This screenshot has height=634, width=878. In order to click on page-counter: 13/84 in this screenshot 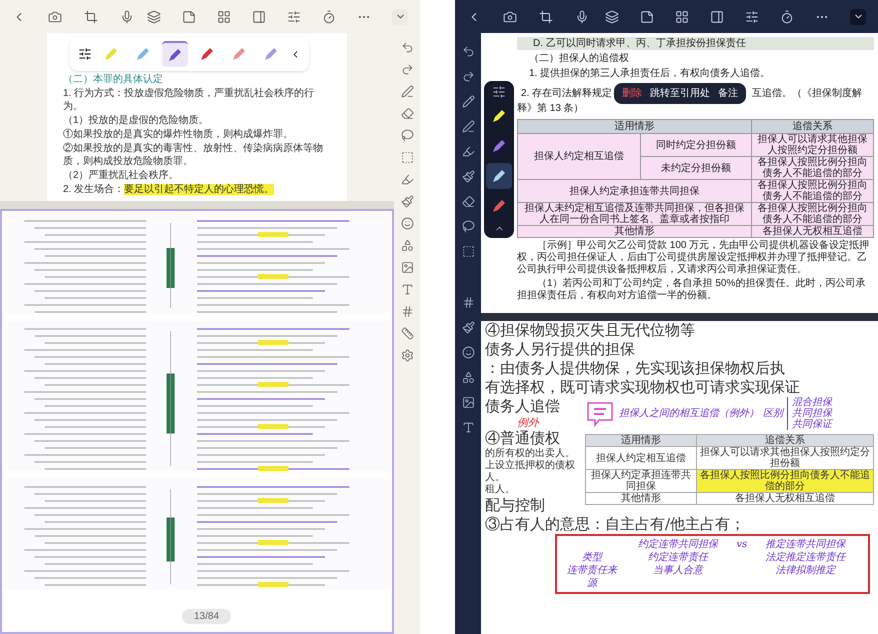, I will do `click(207, 616)`.